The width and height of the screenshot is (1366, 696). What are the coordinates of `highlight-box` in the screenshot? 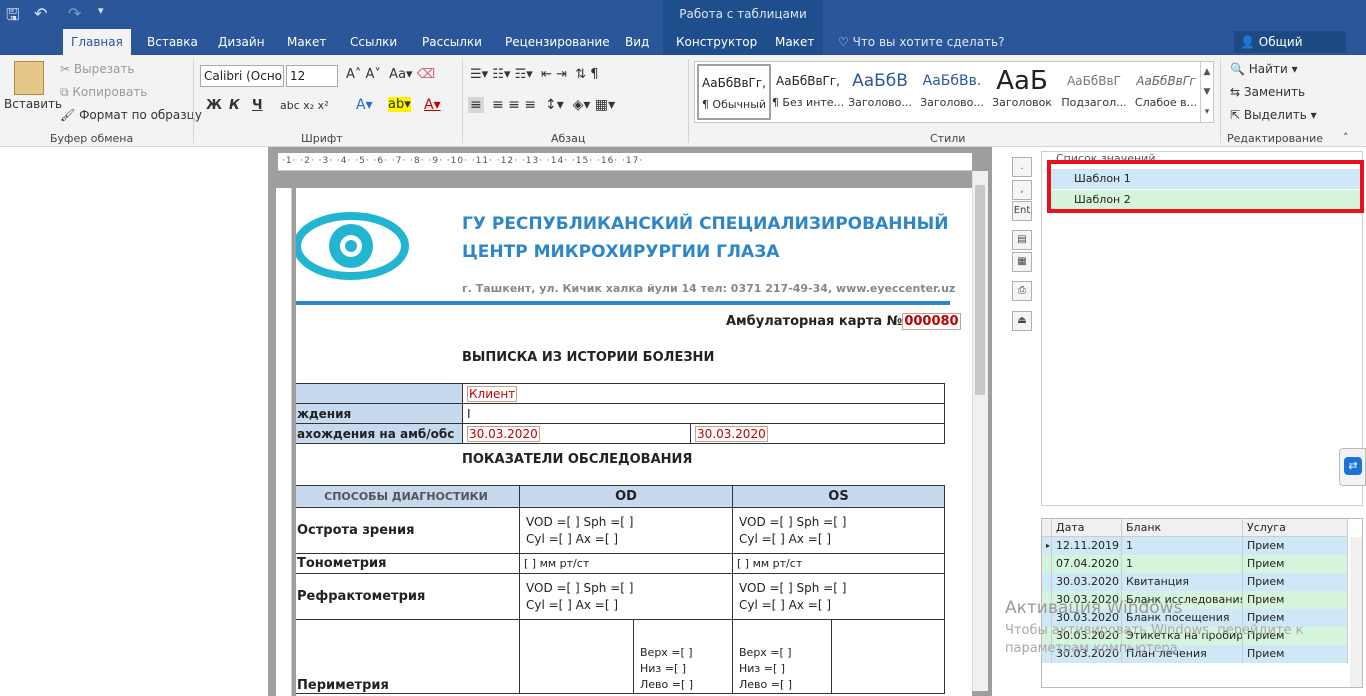 It's located at (1205, 186).